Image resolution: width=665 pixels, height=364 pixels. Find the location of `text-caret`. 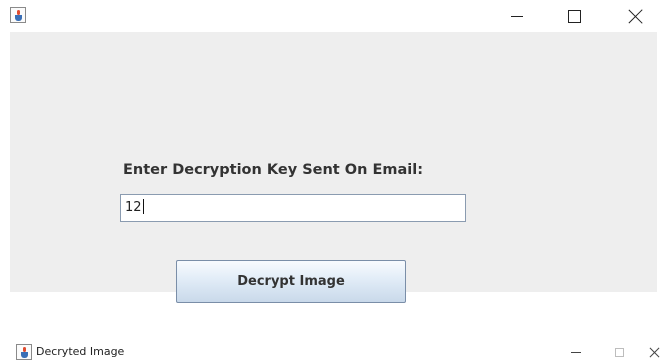

text-caret is located at coordinates (143, 206).